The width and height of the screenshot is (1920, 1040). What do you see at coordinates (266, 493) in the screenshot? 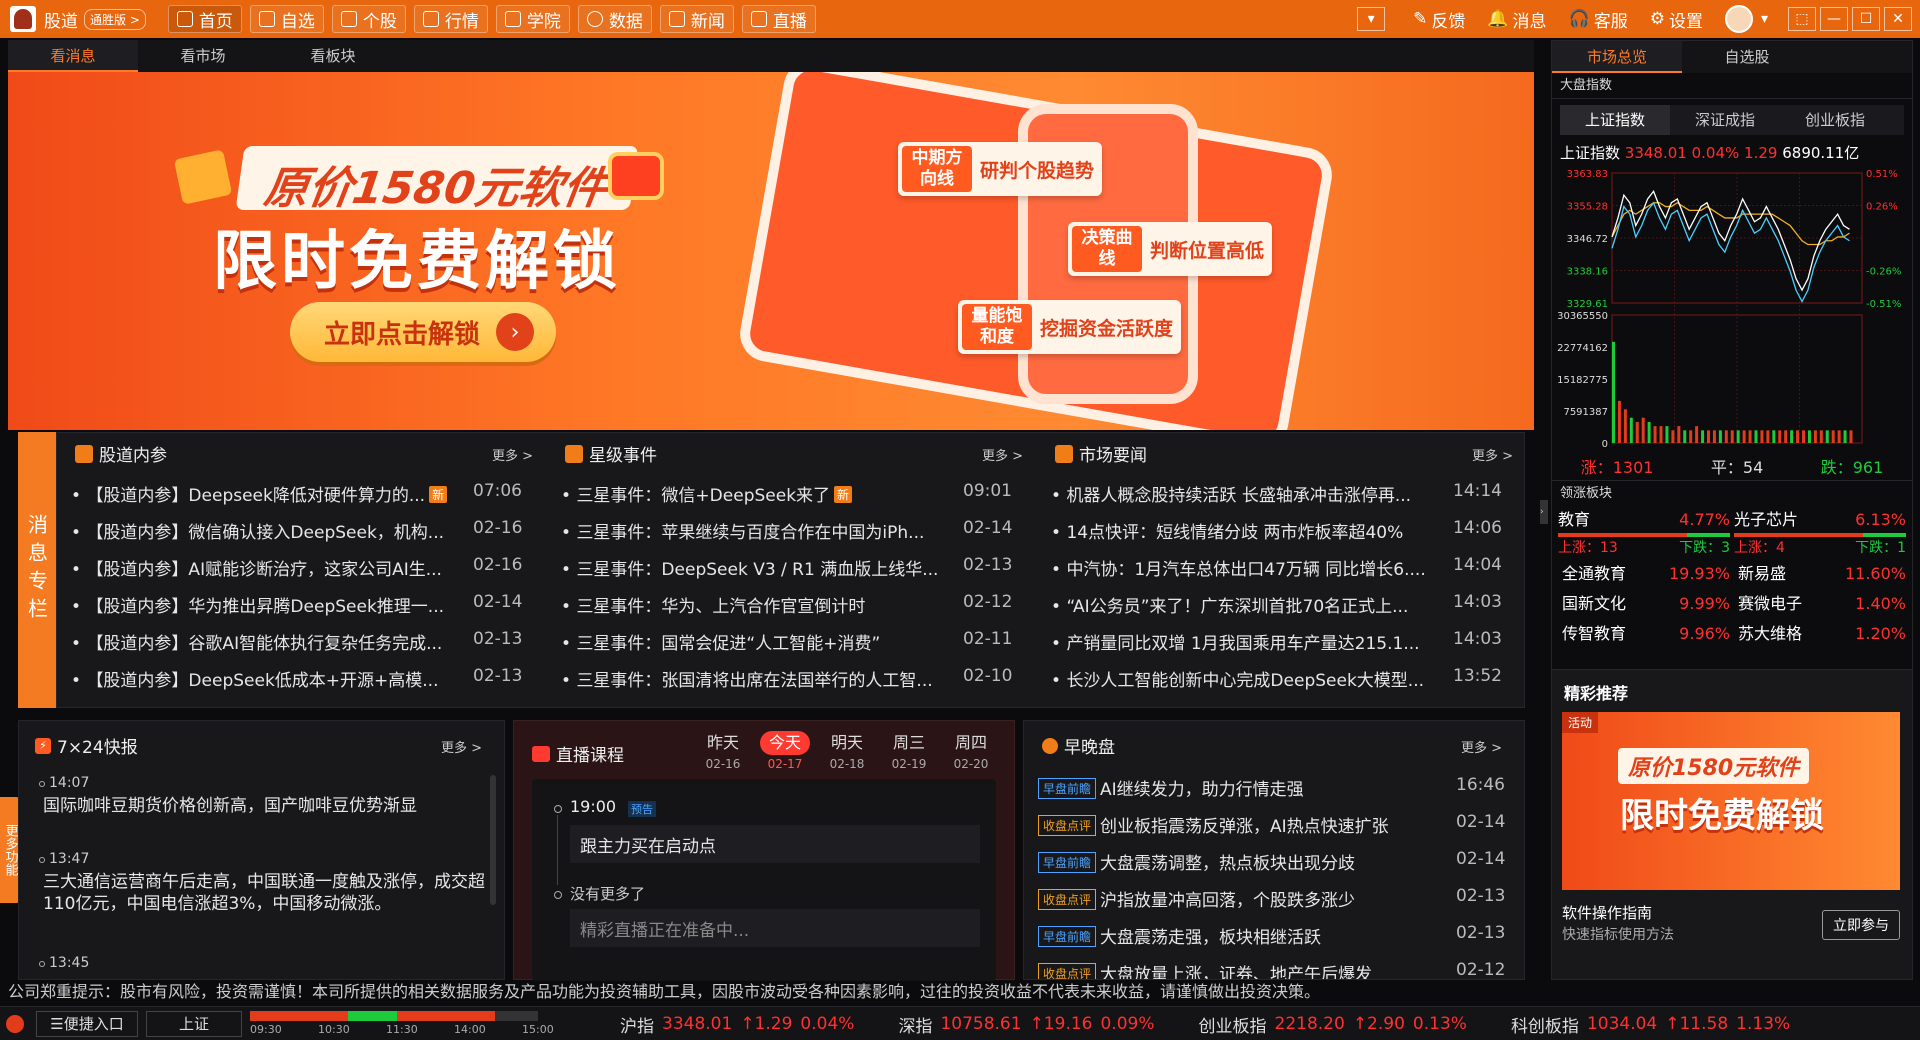
I see `news-item: • 【股道内参】Deepseek降低对硬件算力的... 新` at bounding box center [266, 493].